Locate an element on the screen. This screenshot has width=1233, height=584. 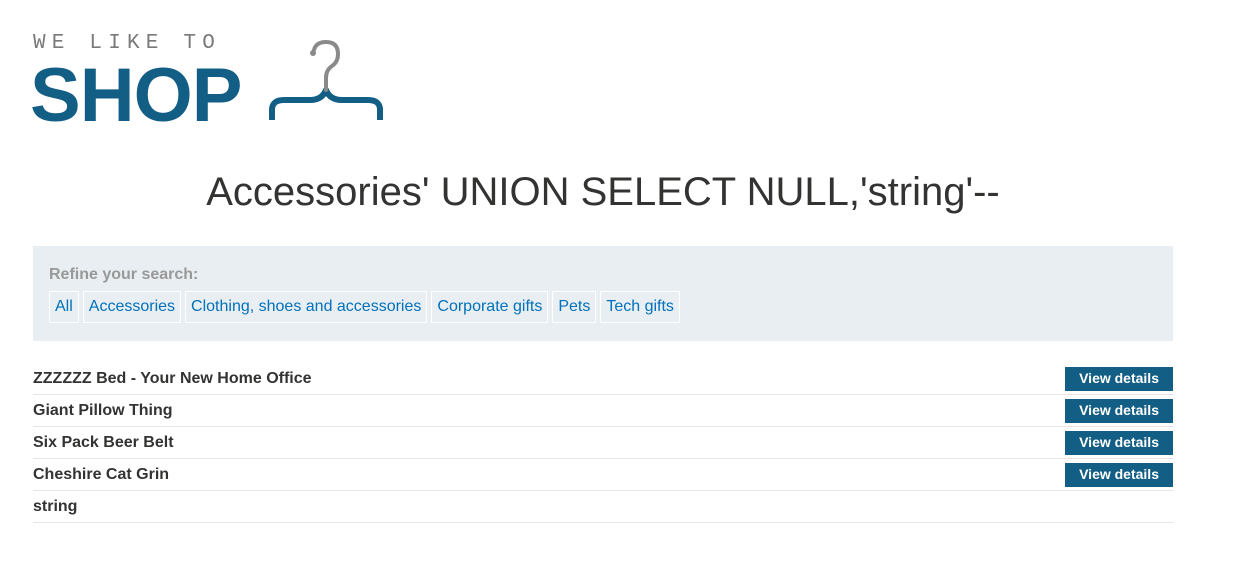
filter-link-all: All is located at coordinates (64, 307).